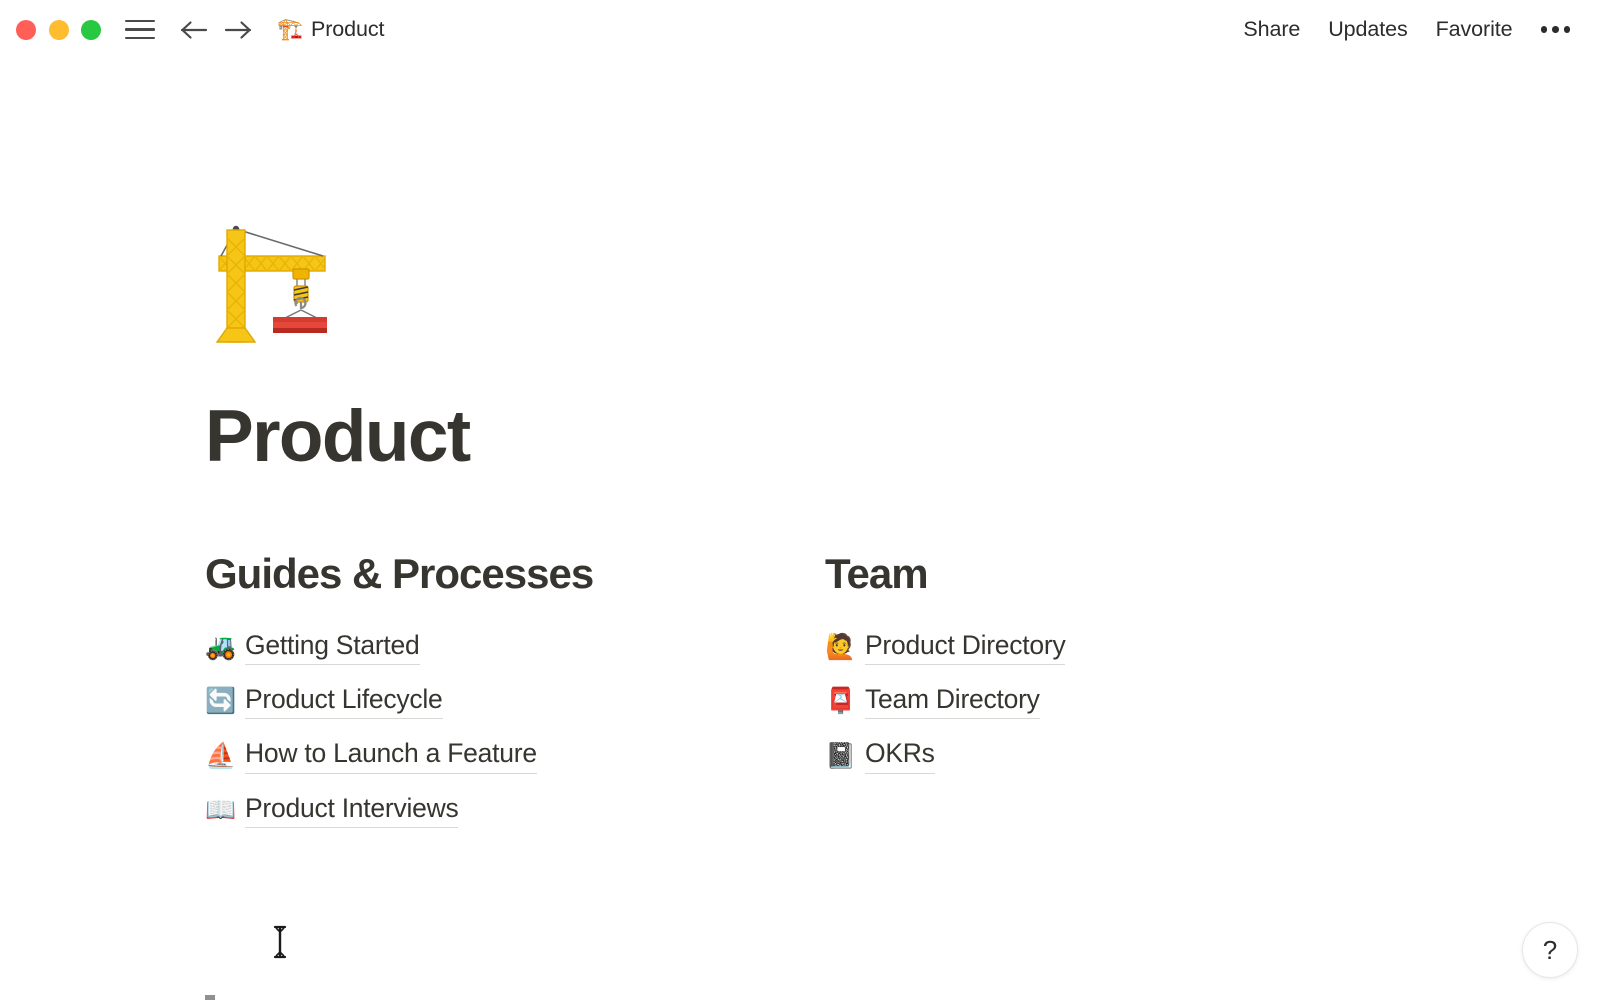 The width and height of the screenshot is (1600, 1000). Describe the element at coordinates (344, 701) in the screenshot. I see `link-label: Product Lifecycle` at that location.